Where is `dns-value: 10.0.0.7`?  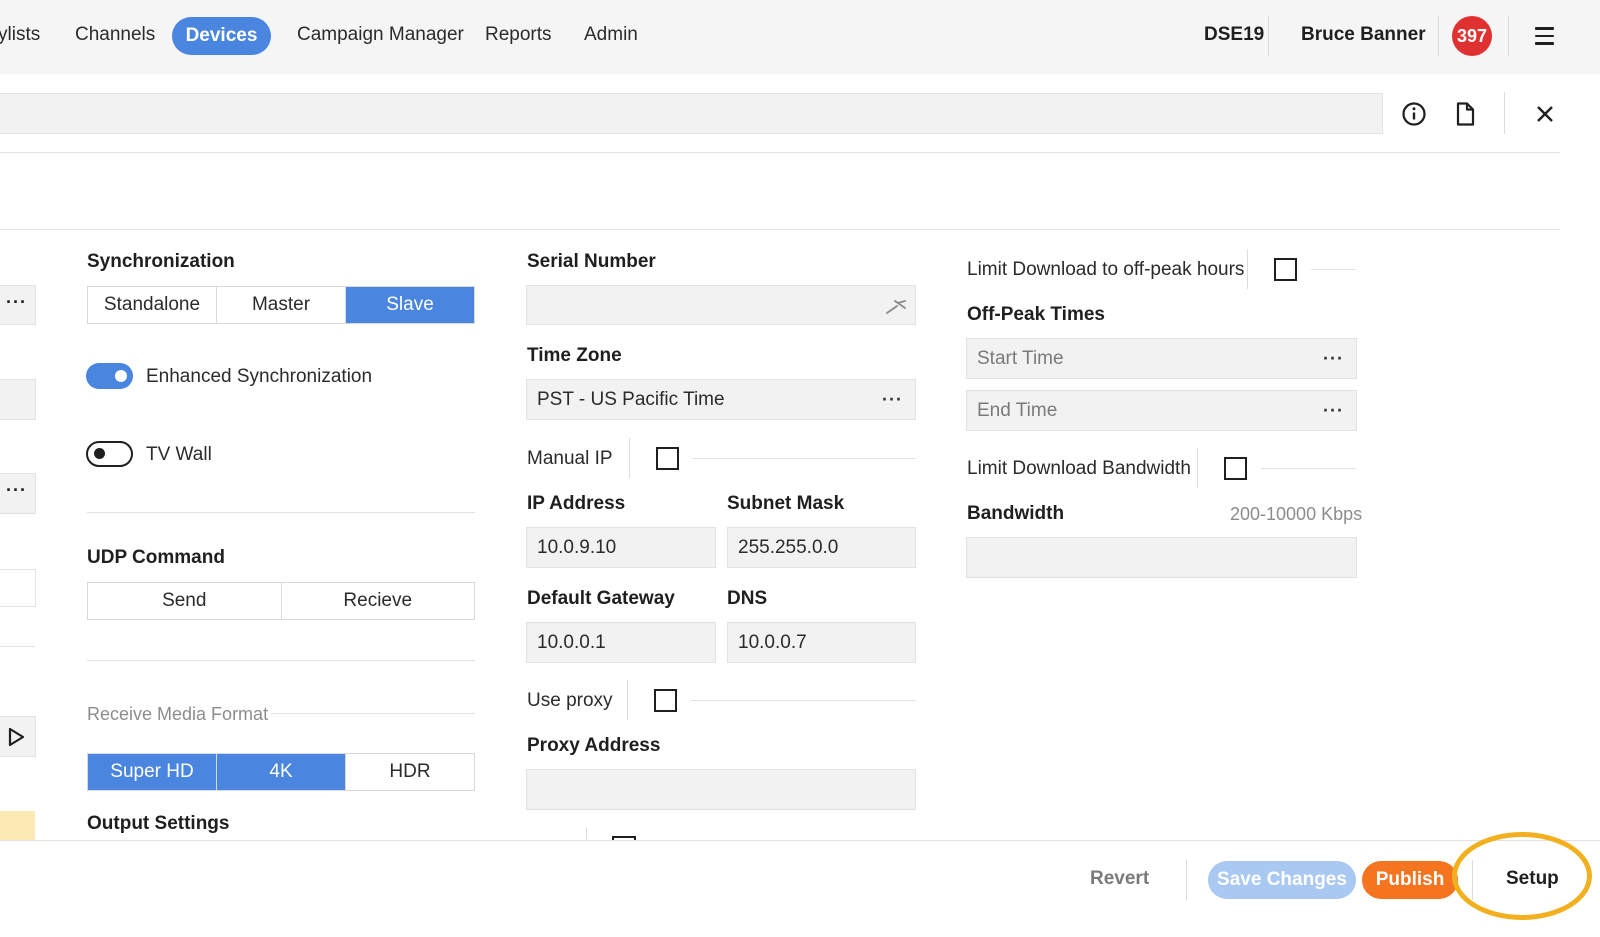
dns-value: 10.0.0.7 is located at coordinates (772, 642).